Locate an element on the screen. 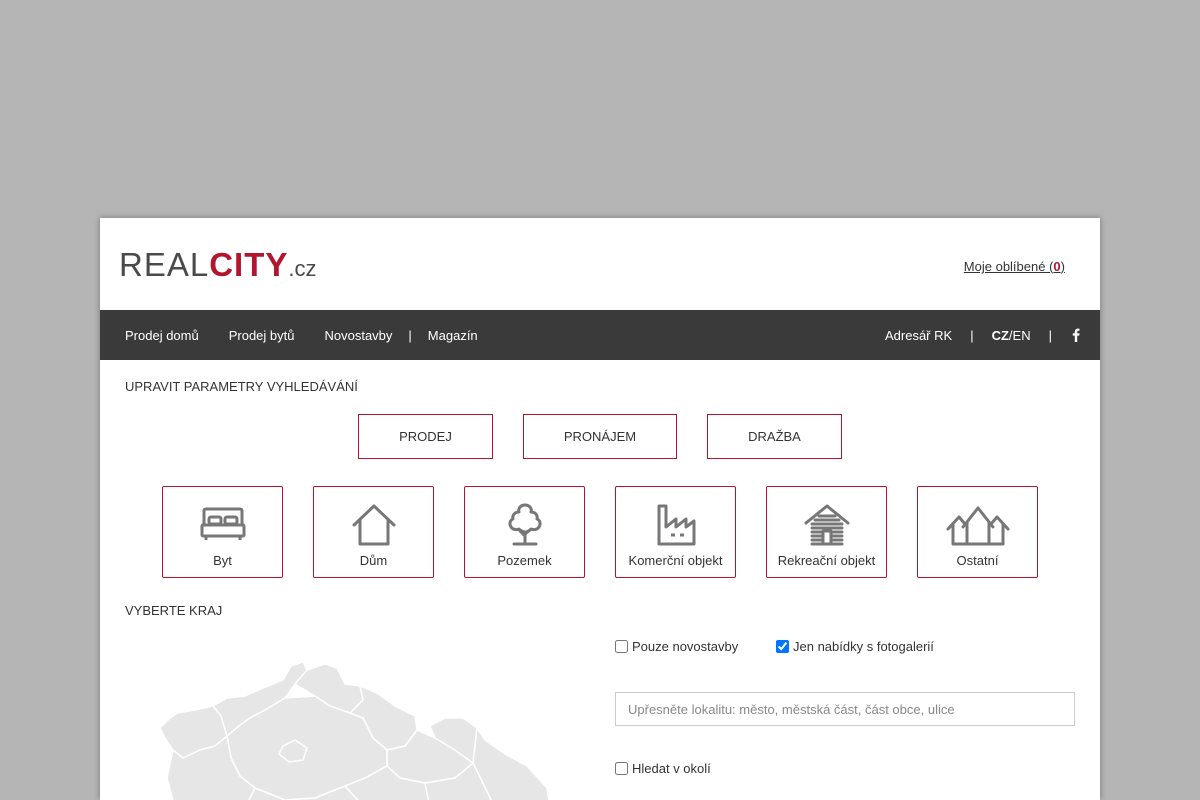  category-other: Ostatní is located at coordinates (977, 532).